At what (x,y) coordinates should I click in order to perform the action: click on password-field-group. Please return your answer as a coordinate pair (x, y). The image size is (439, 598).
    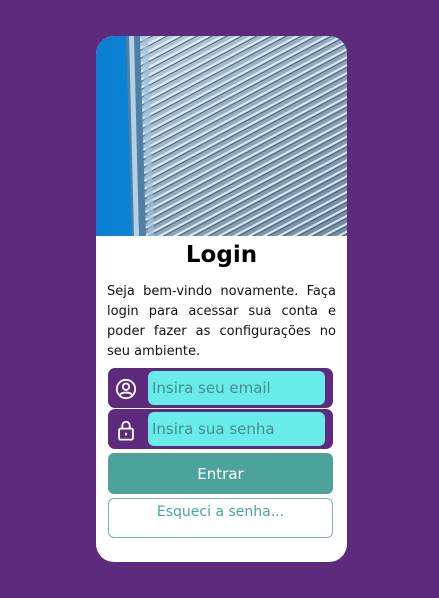
    Looking at the image, I should click on (220, 429).